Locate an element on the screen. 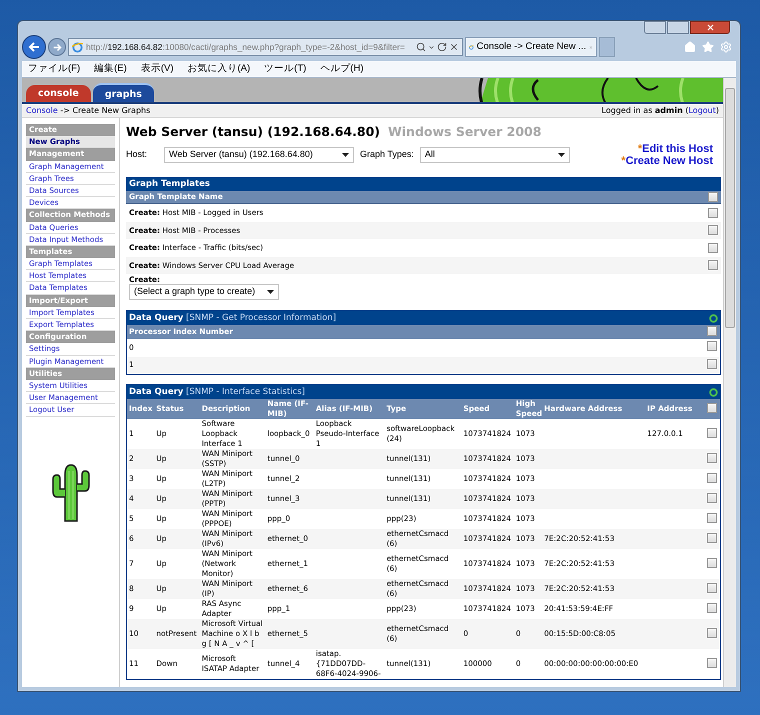 This screenshot has width=760, height=715. host-action-link: *Create New Host is located at coordinates (667, 161).